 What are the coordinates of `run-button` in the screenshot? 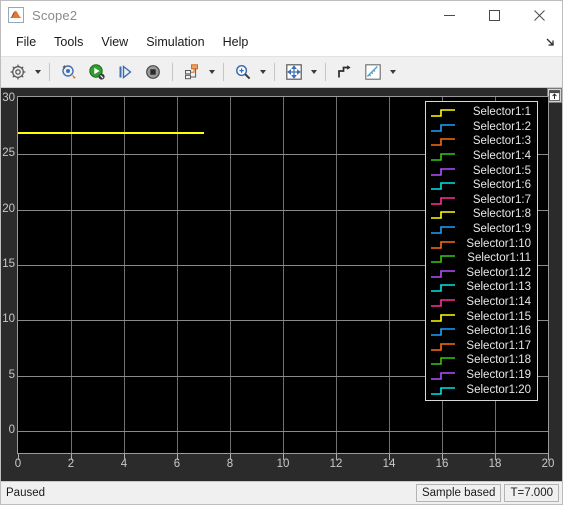 It's located at (97, 72).